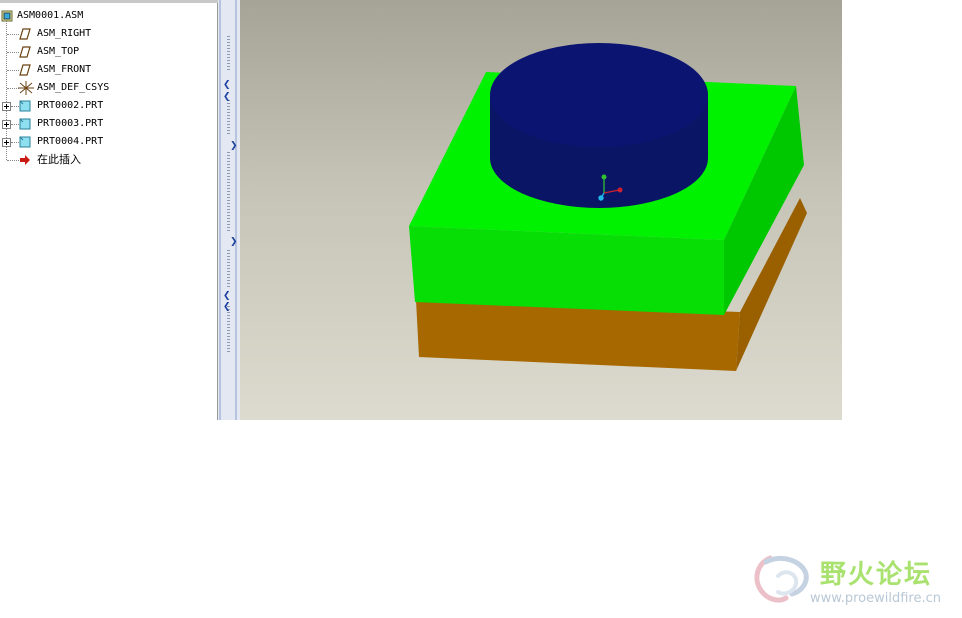  What do you see at coordinates (781, 579) in the screenshot?
I see `flame-logo-icon` at bounding box center [781, 579].